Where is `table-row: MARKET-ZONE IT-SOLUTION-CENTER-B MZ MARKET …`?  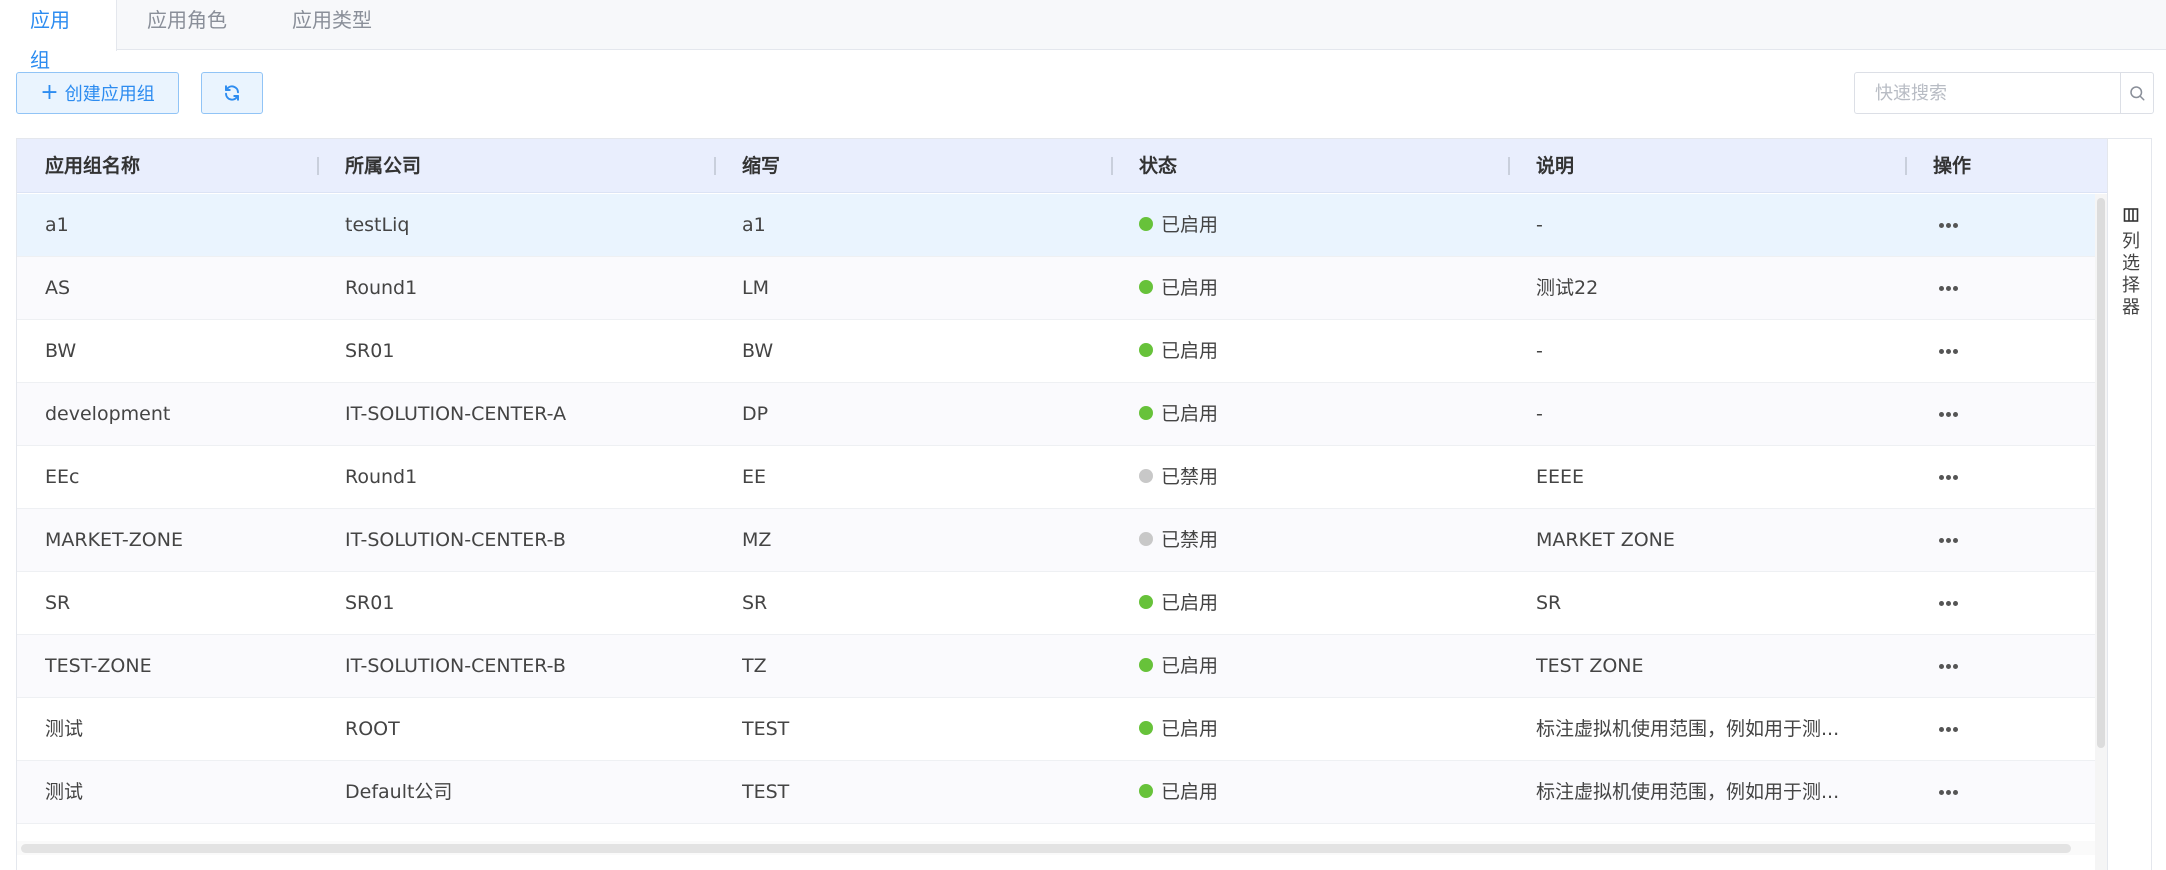
table-row: MARKET-ZONE IT-SOLUTION-CENTER-B MZ MARKET … is located at coordinates (1056, 540).